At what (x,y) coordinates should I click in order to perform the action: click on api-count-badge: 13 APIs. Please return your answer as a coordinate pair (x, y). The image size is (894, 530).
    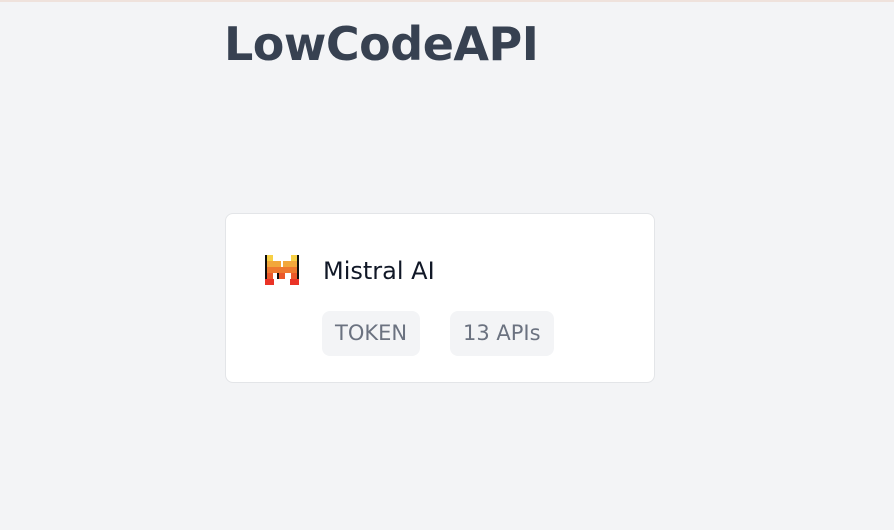
    Looking at the image, I should click on (502, 333).